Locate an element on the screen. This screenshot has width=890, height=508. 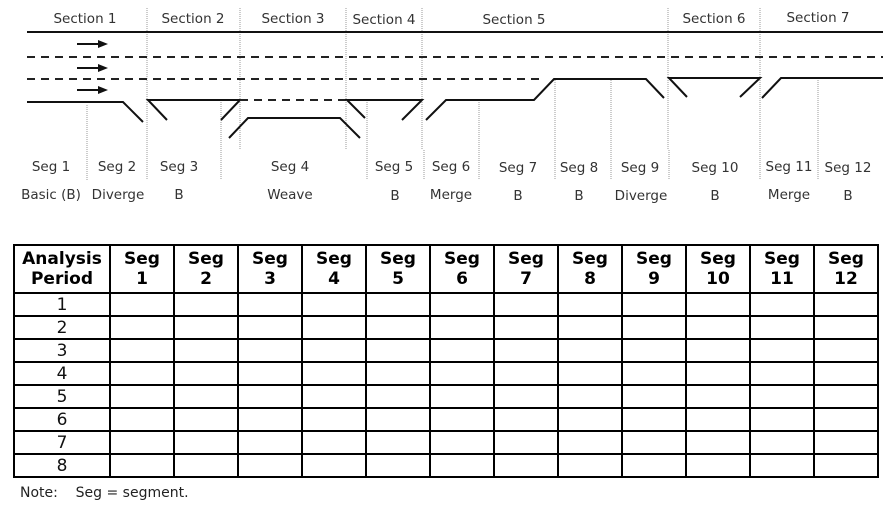
period-cell: 8 is located at coordinates (62, 465).